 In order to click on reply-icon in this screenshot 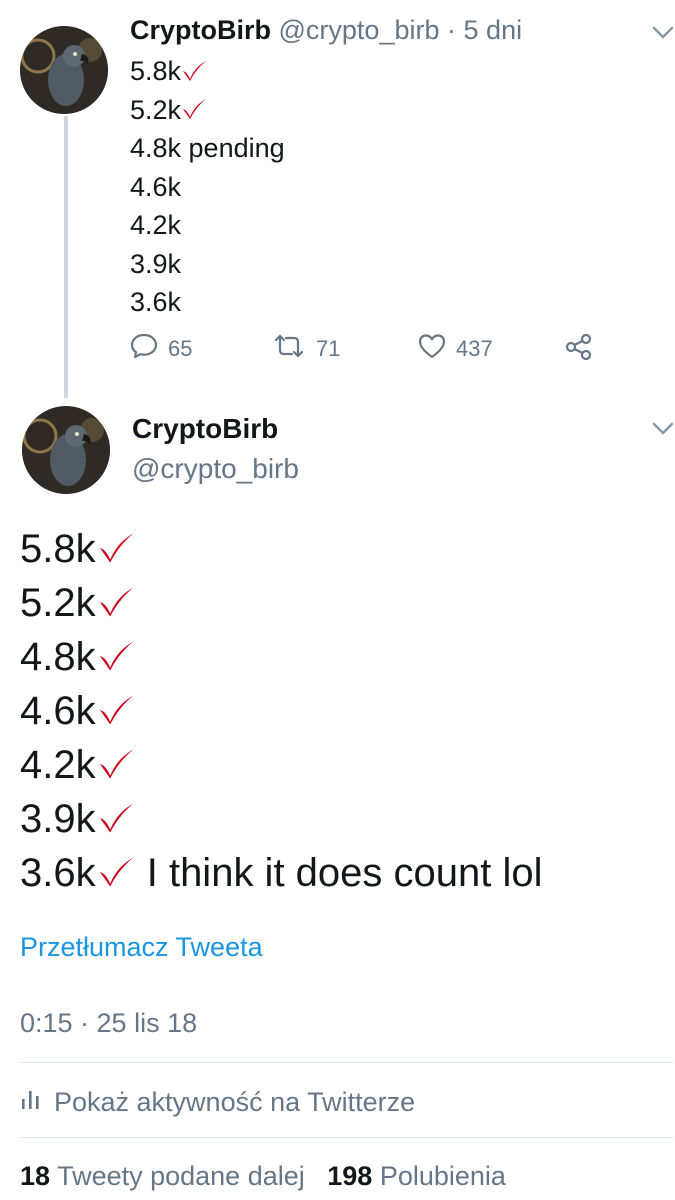, I will do `click(144, 349)`.